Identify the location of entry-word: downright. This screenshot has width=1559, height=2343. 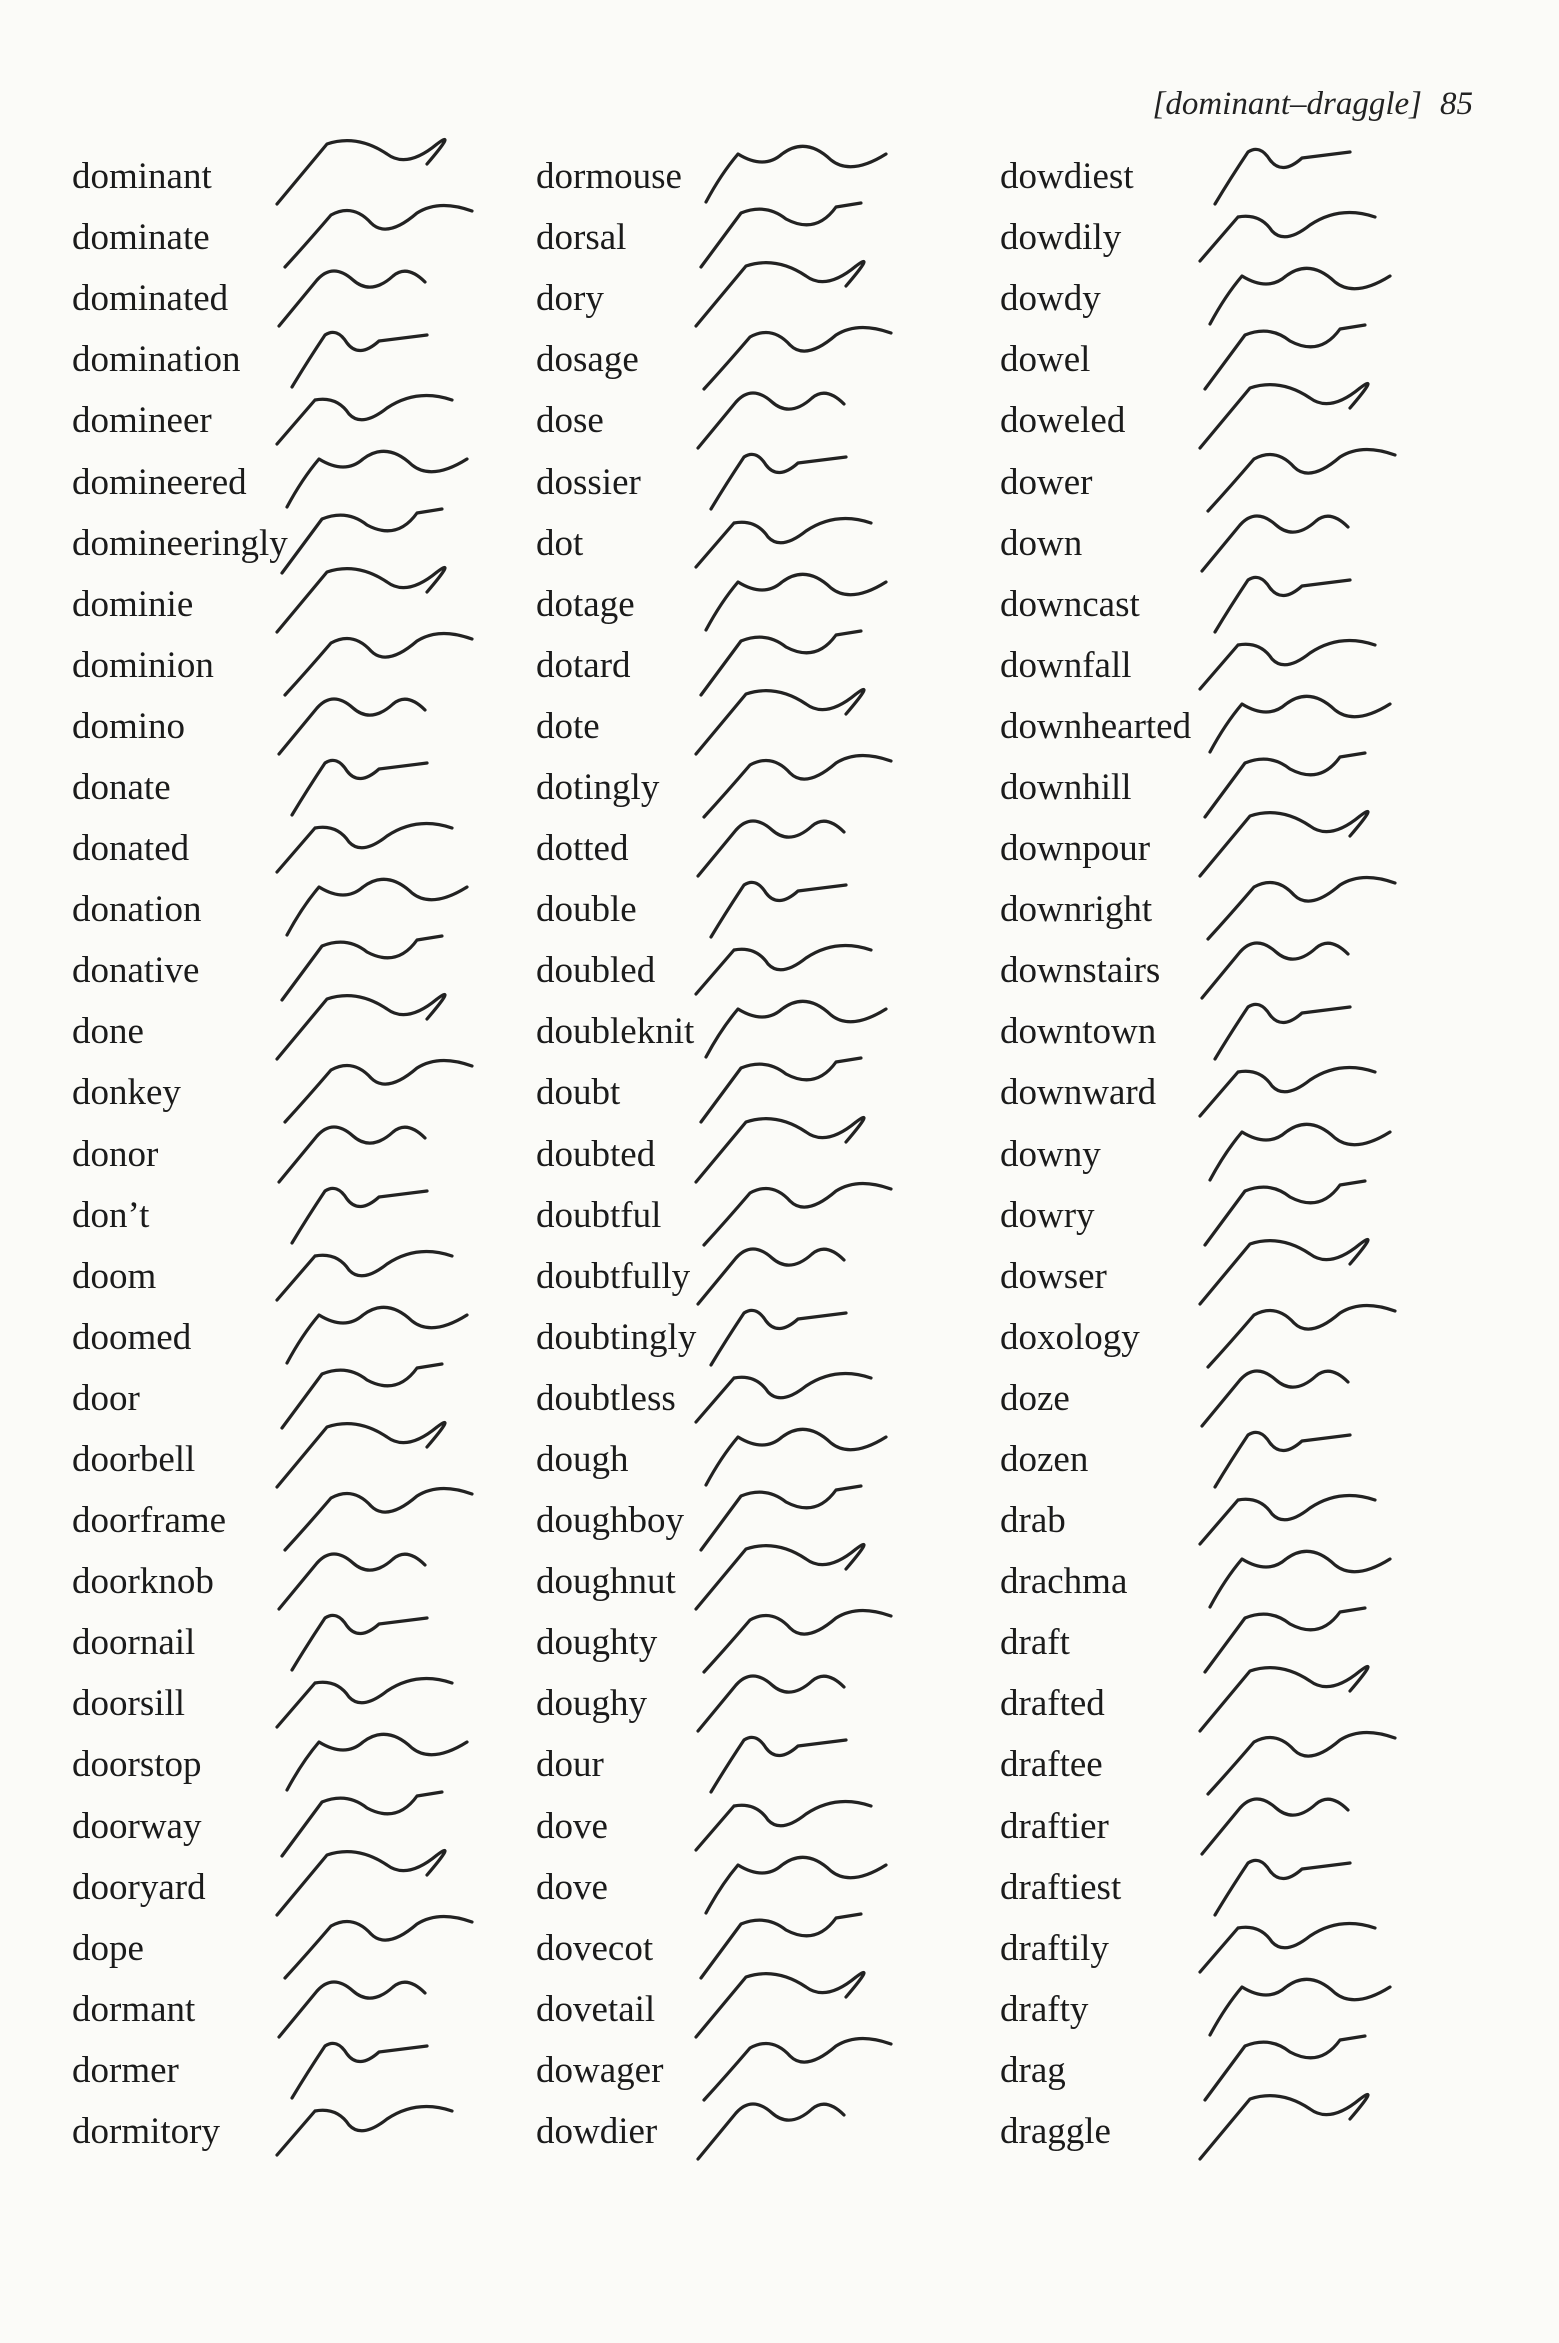
(1076, 910).